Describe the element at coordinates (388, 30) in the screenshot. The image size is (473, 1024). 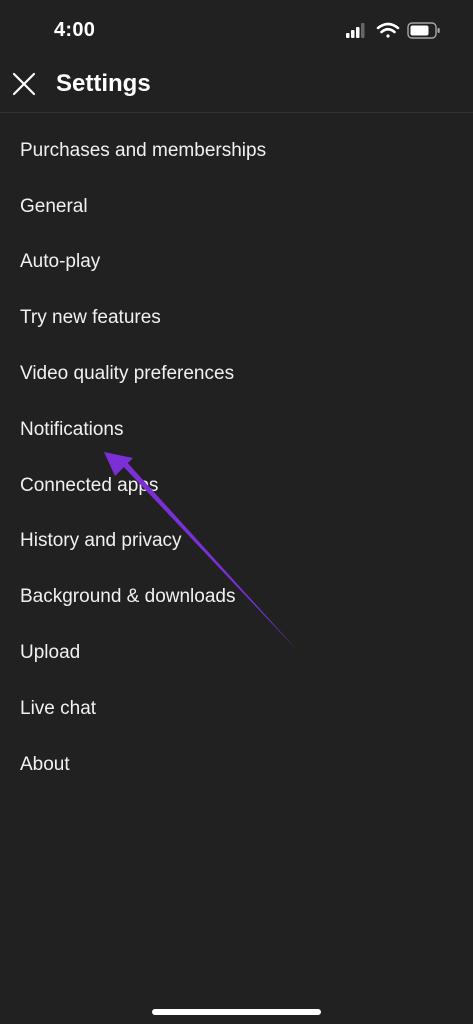
I see `wifi-icon` at that location.